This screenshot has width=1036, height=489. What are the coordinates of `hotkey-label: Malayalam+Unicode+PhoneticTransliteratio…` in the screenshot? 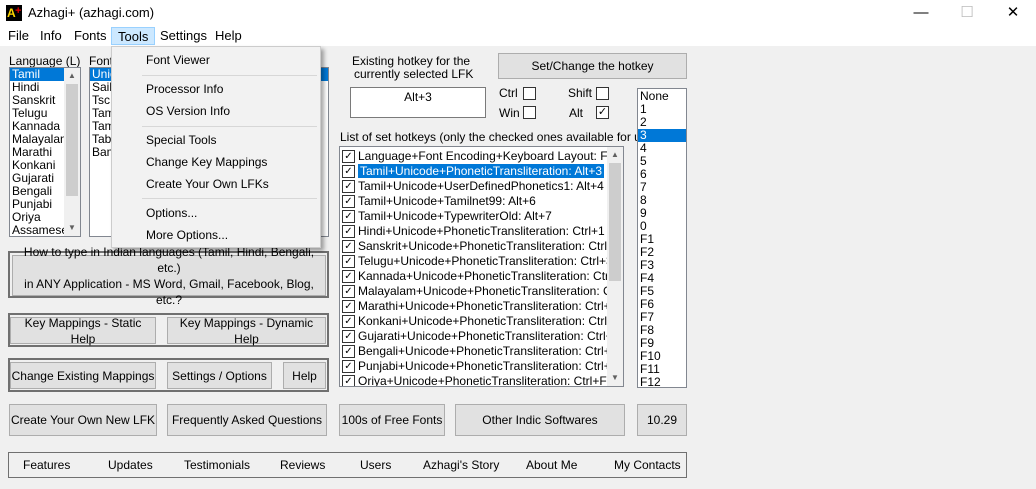 It's located at (491, 291).